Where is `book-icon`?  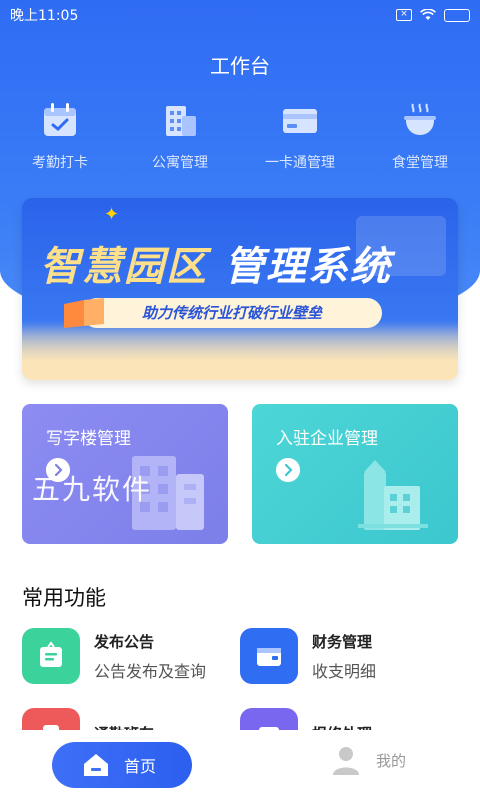
book-icon is located at coordinates (84, 313).